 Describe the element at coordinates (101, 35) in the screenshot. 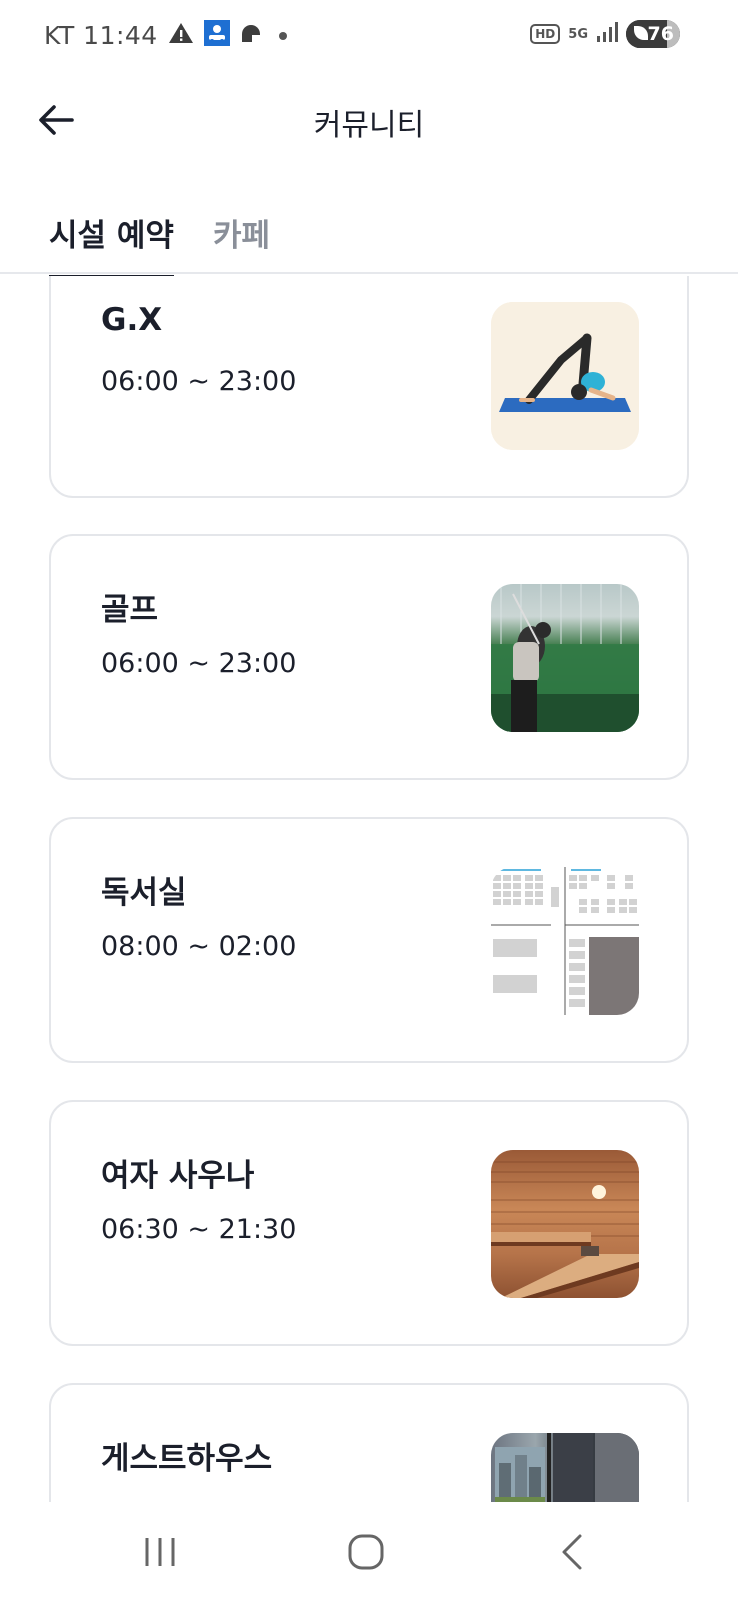

I see `carrier-time: KT 11:44` at that location.